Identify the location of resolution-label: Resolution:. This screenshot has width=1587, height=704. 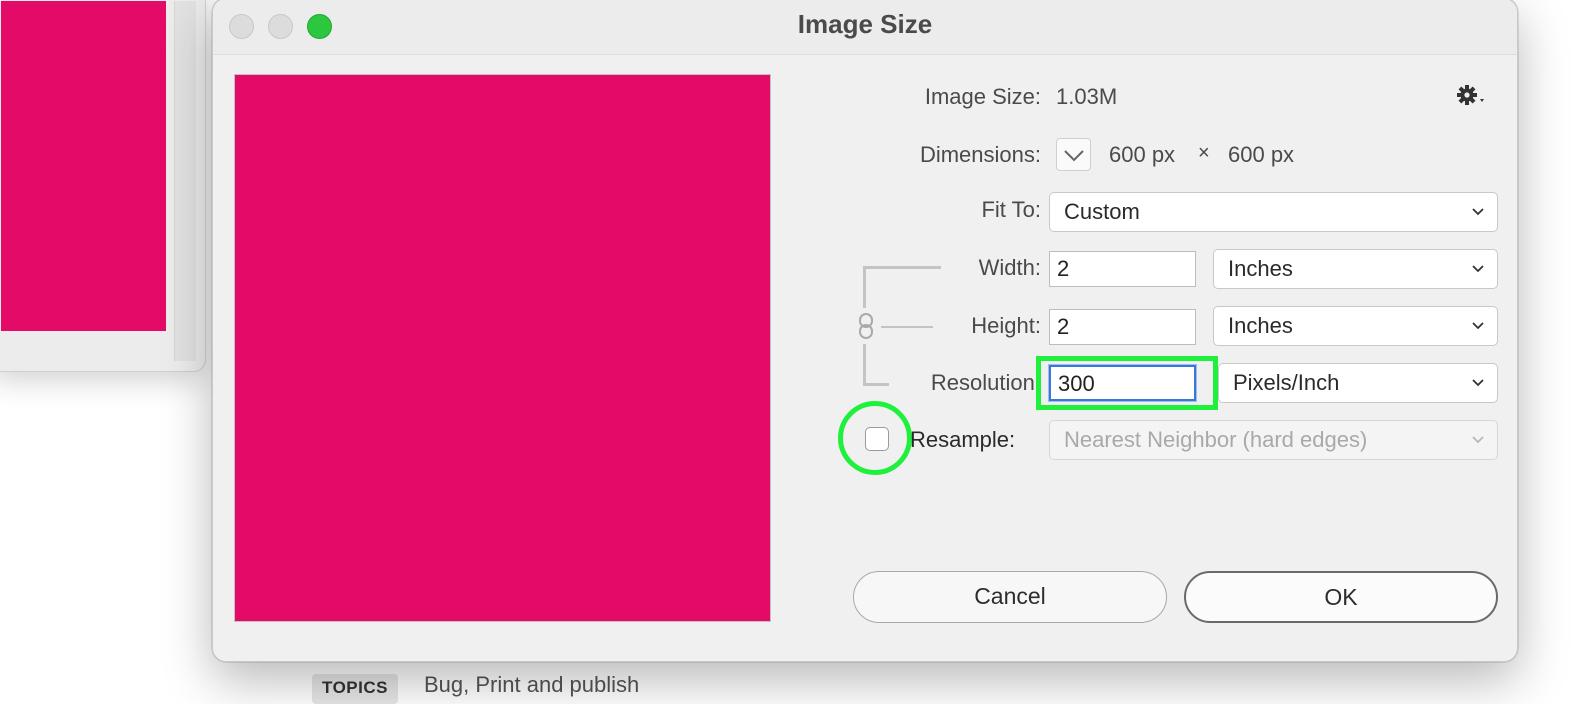
(985, 382).